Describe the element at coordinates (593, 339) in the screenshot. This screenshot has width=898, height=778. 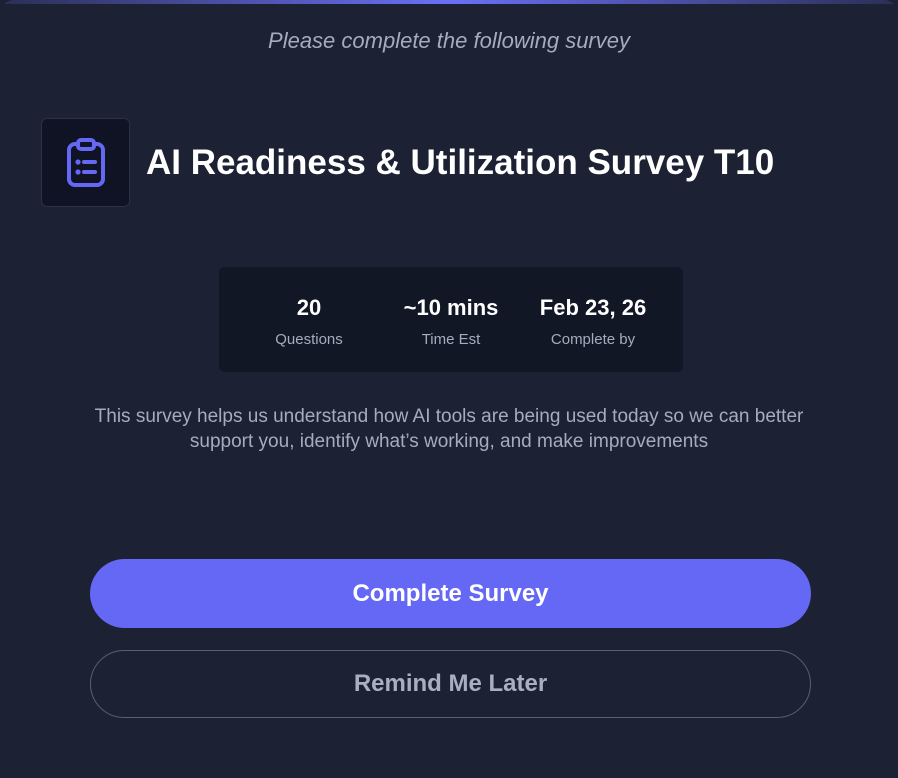
I see `stat-due-date-label: Complete by` at that location.